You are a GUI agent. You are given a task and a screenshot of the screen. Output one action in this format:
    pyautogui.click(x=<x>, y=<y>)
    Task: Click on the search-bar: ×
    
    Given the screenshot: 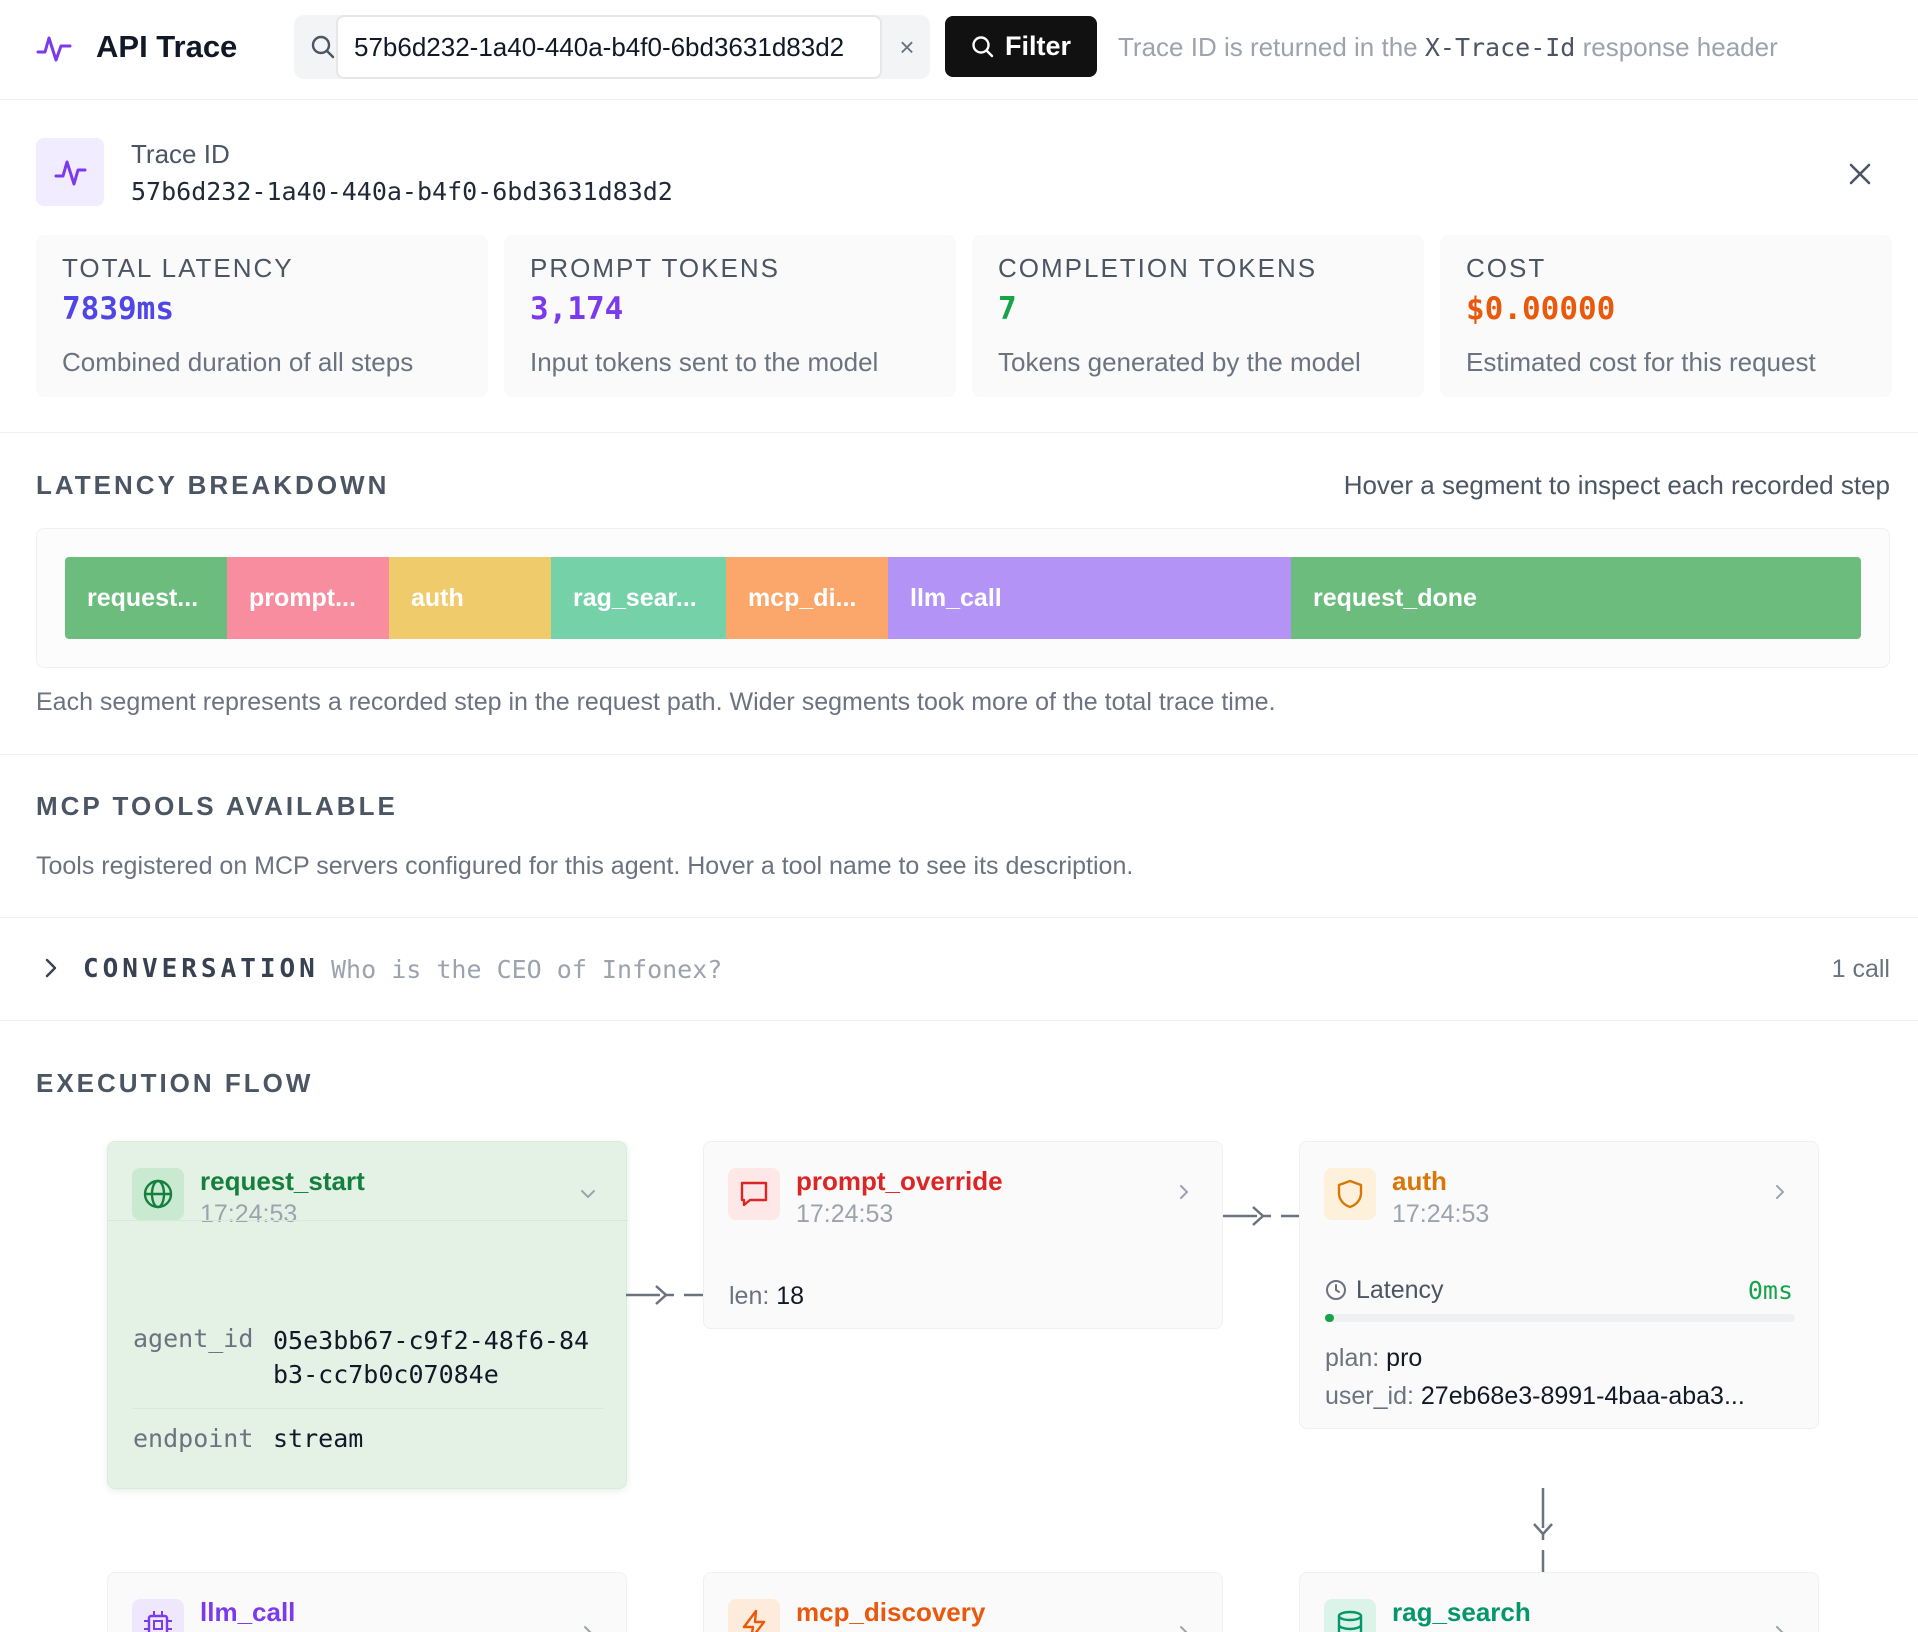 What is the action you would take?
    pyautogui.click(x=612, y=47)
    